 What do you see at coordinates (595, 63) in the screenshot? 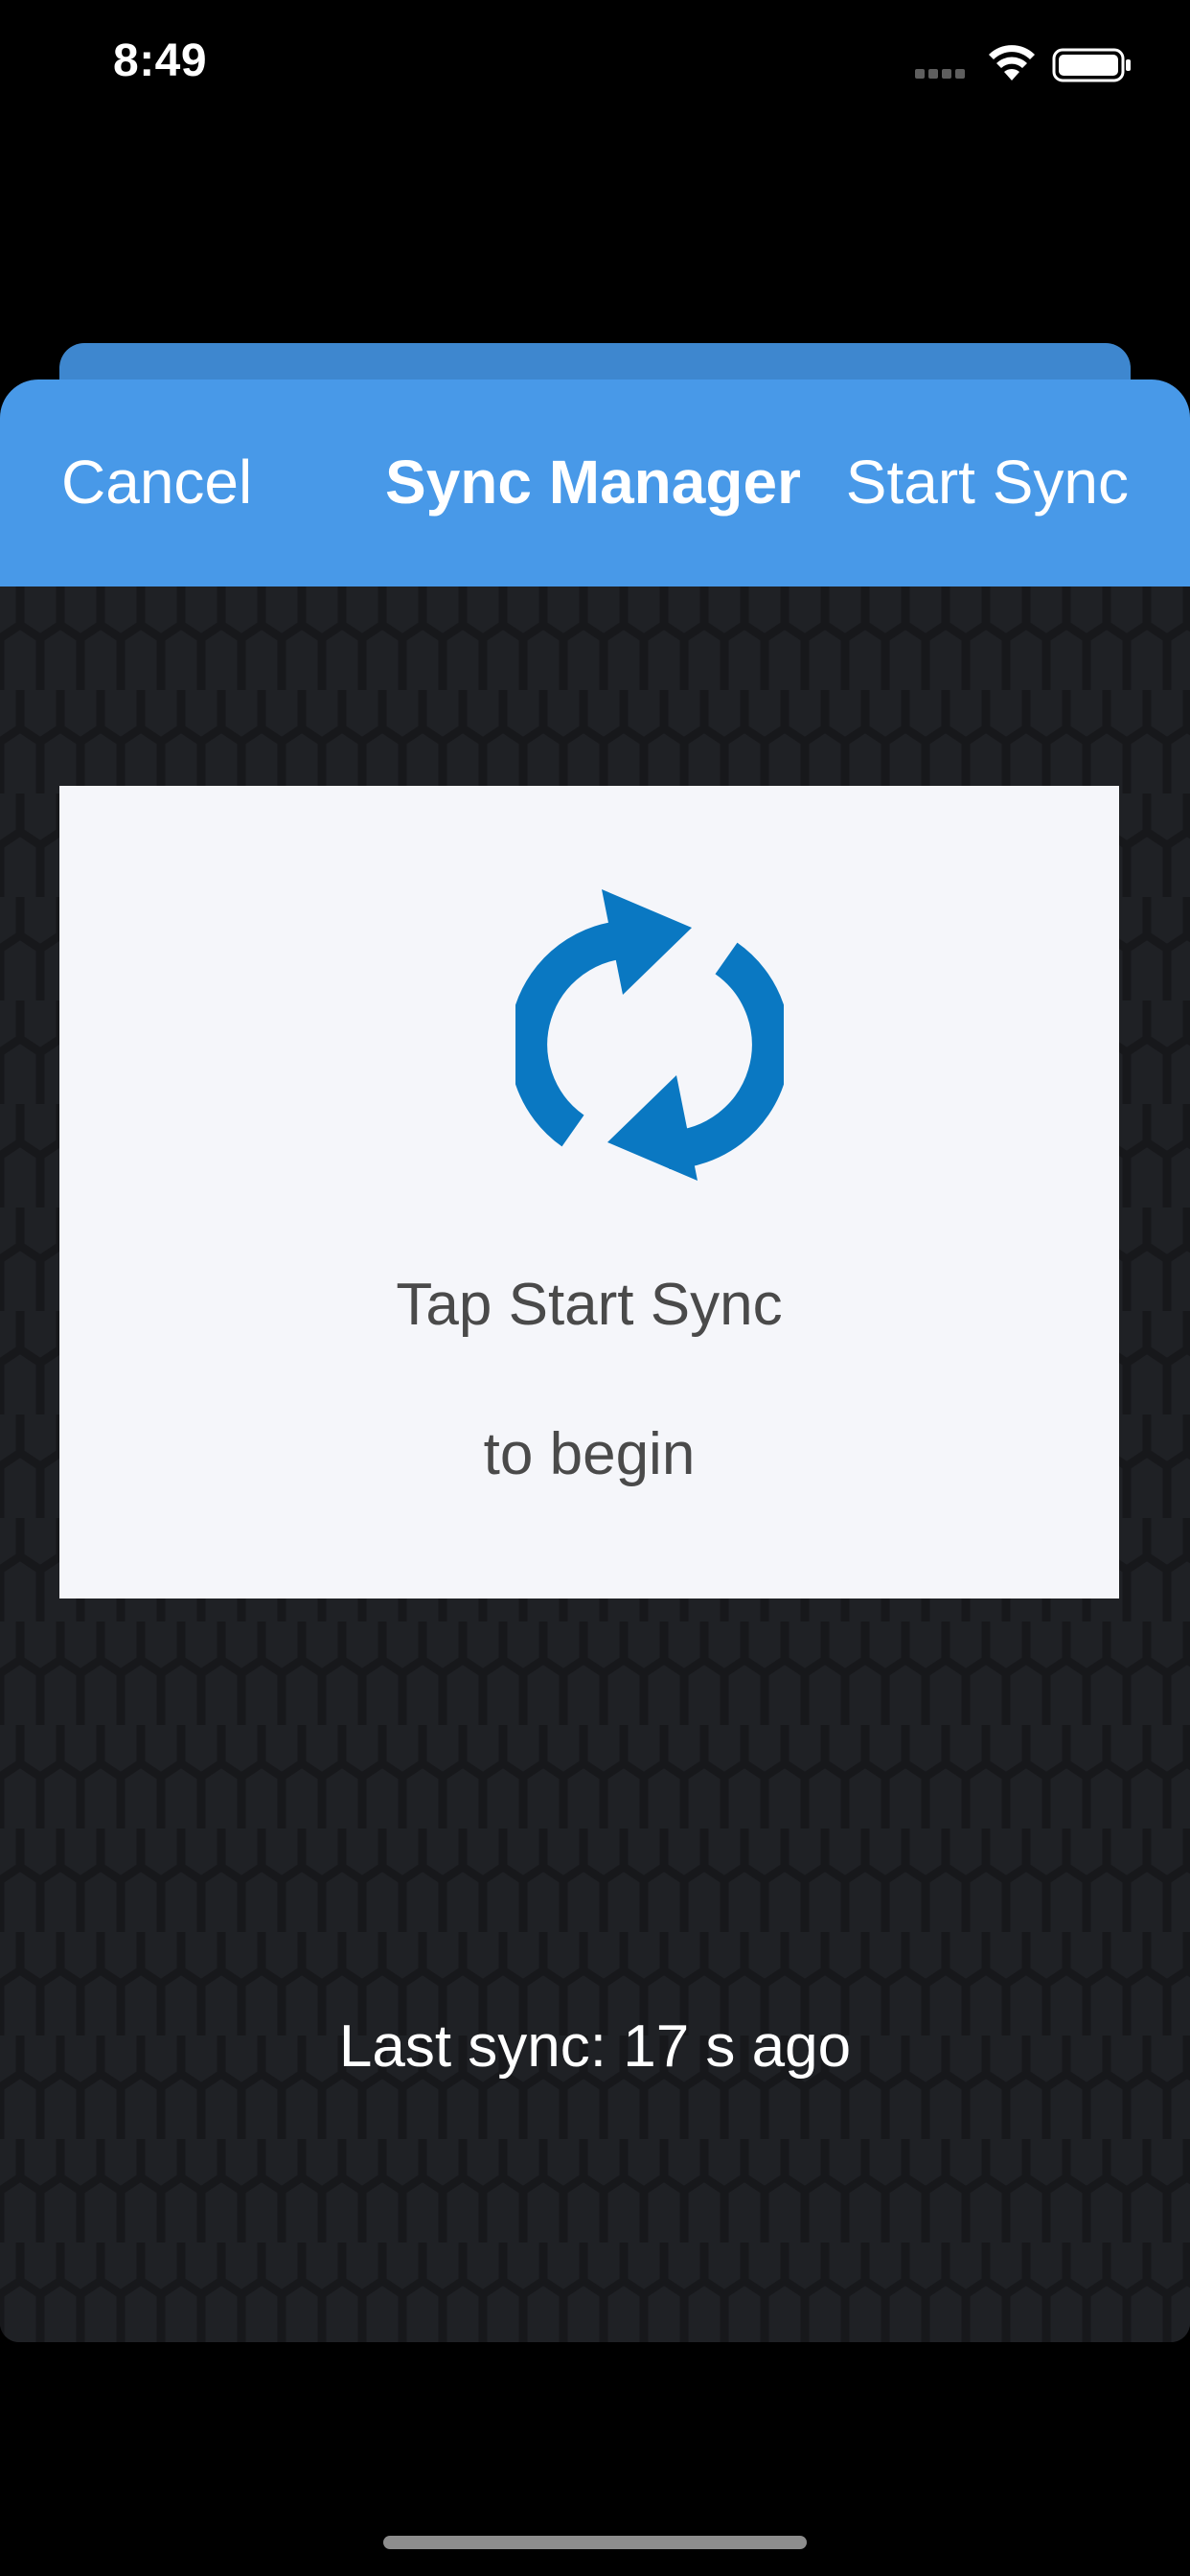
I see `status-bar: 8:49` at bounding box center [595, 63].